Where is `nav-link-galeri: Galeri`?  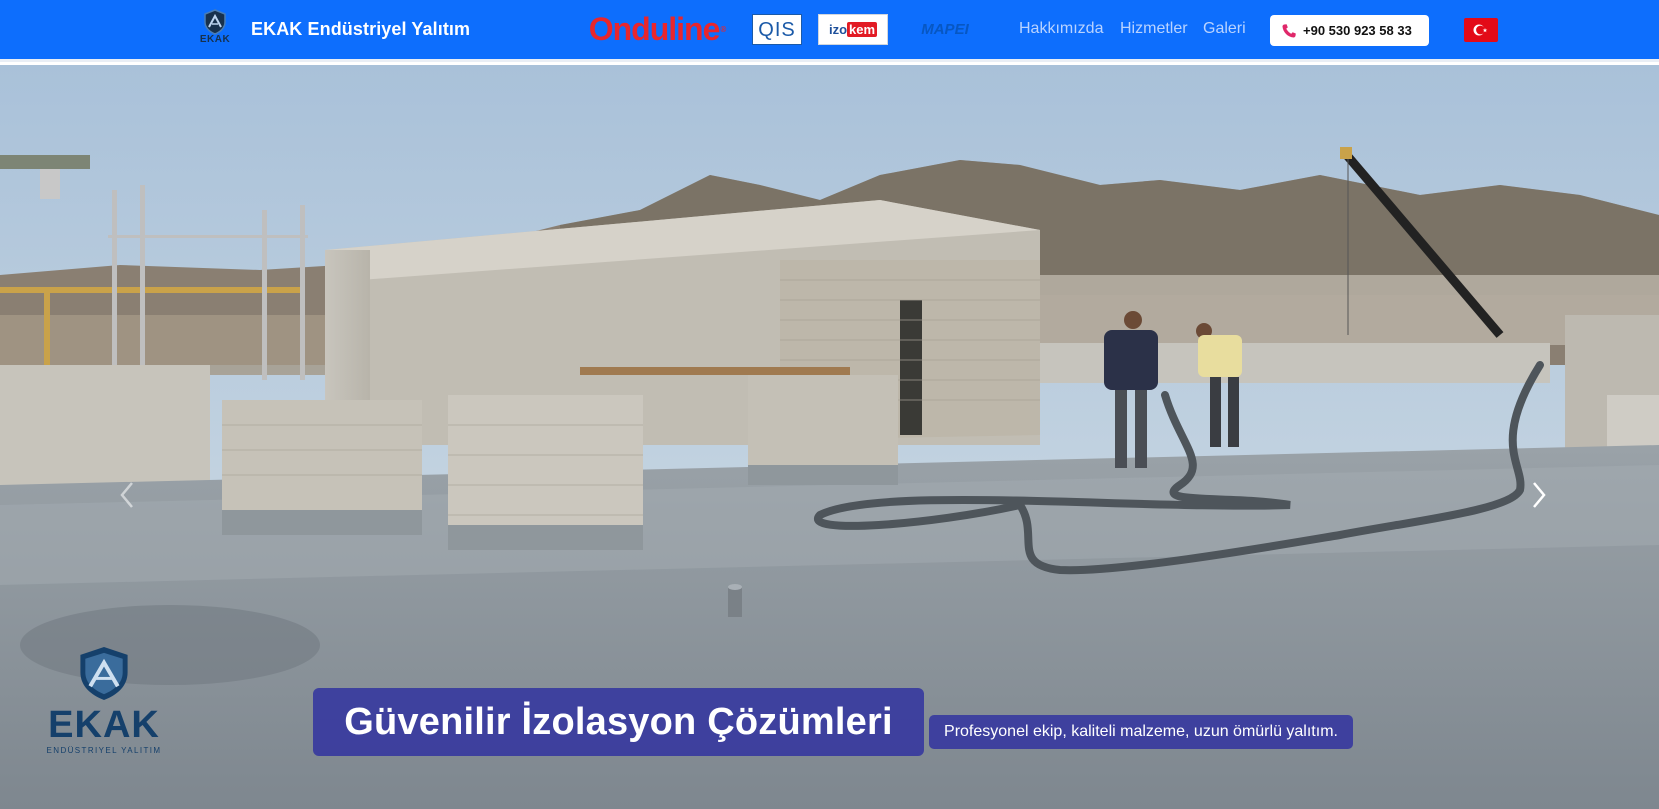
nav-link-galeri: Galeri is located at coordinates (1224, 29).